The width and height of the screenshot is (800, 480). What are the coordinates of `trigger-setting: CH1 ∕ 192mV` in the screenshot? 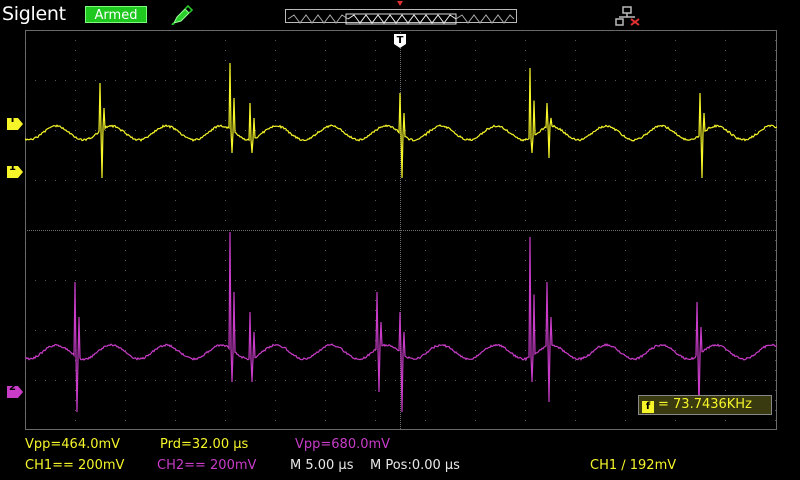 It's located at (633, 465).